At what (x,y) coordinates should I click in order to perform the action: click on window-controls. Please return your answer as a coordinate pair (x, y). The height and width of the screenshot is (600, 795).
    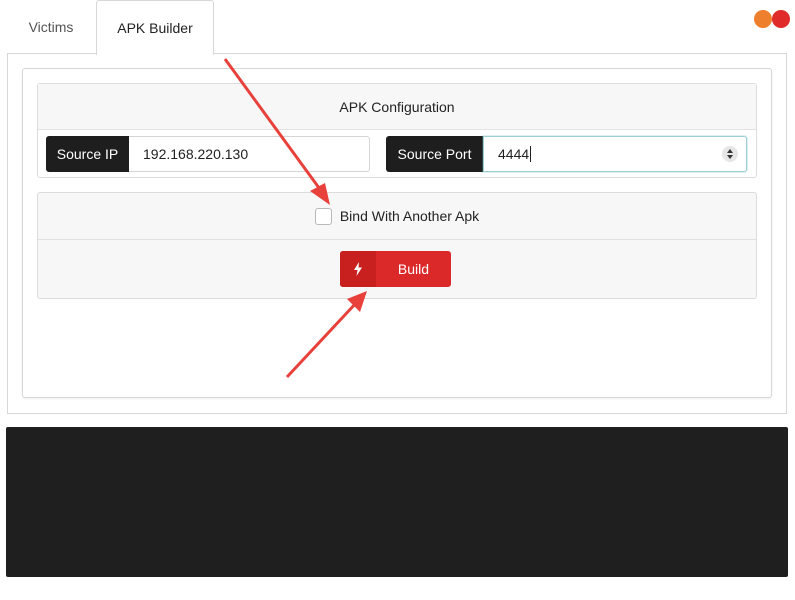
    Looking at the image, I should click on (772, 19).